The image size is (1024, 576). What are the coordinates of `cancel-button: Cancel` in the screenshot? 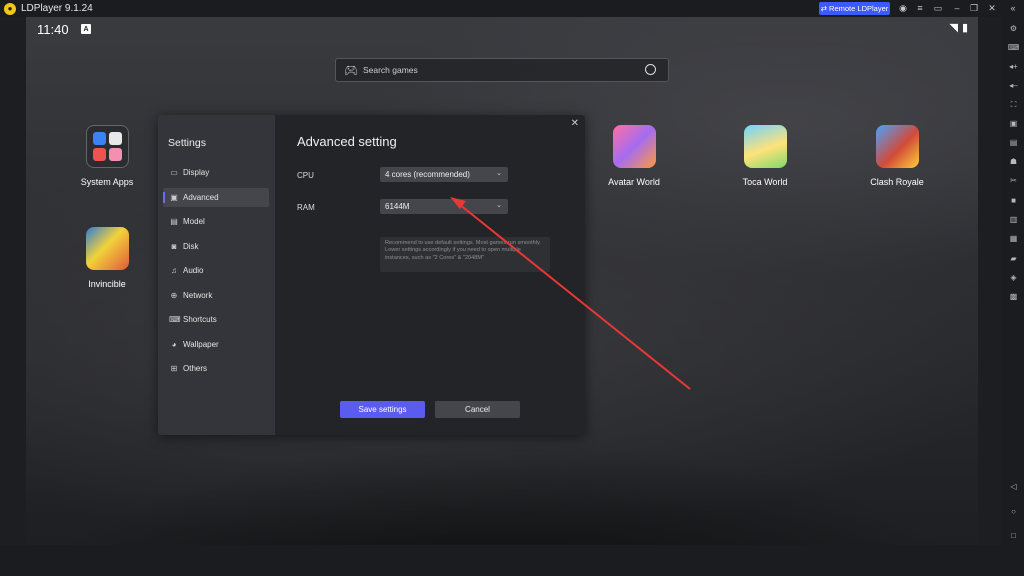 It's located at (477, 409).